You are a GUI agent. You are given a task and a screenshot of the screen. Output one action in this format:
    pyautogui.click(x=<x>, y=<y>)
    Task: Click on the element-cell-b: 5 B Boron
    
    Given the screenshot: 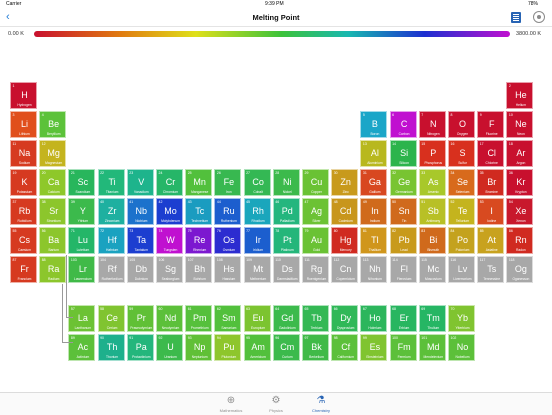 What is the action you would take?
    pyautogui.click(x=374, y=124)
    